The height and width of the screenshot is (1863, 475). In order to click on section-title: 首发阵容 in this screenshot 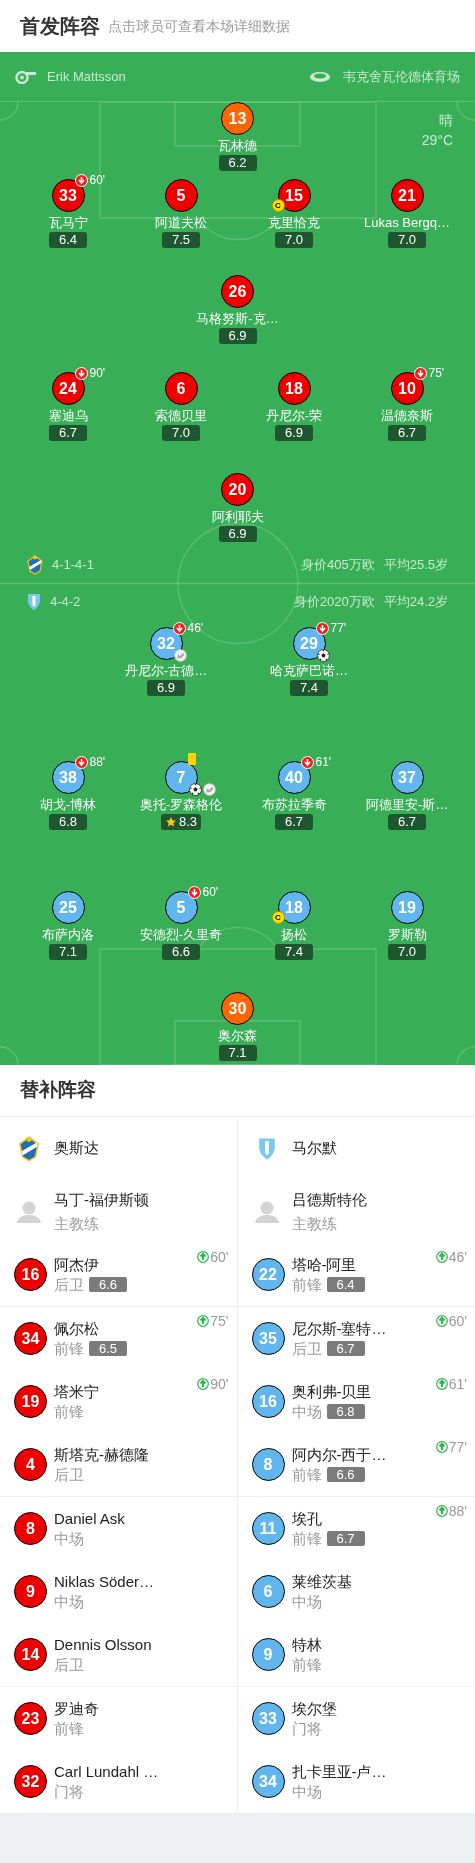, I will do `click(60, 26)`.